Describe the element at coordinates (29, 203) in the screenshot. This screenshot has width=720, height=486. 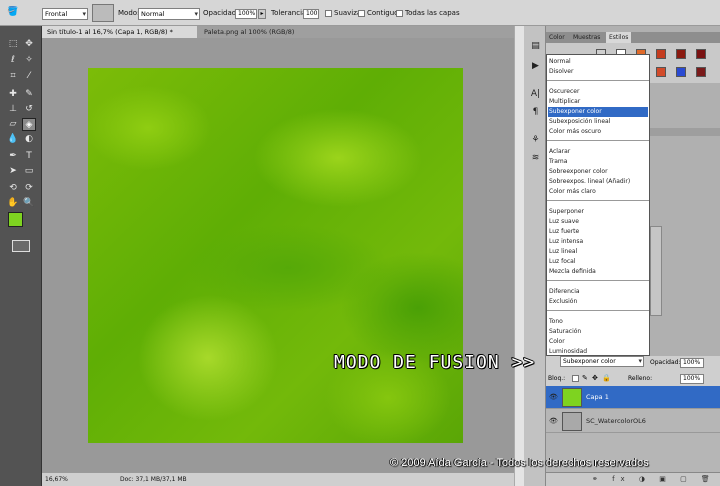
I see `zoom-tool-icon: 🔍` at that location.